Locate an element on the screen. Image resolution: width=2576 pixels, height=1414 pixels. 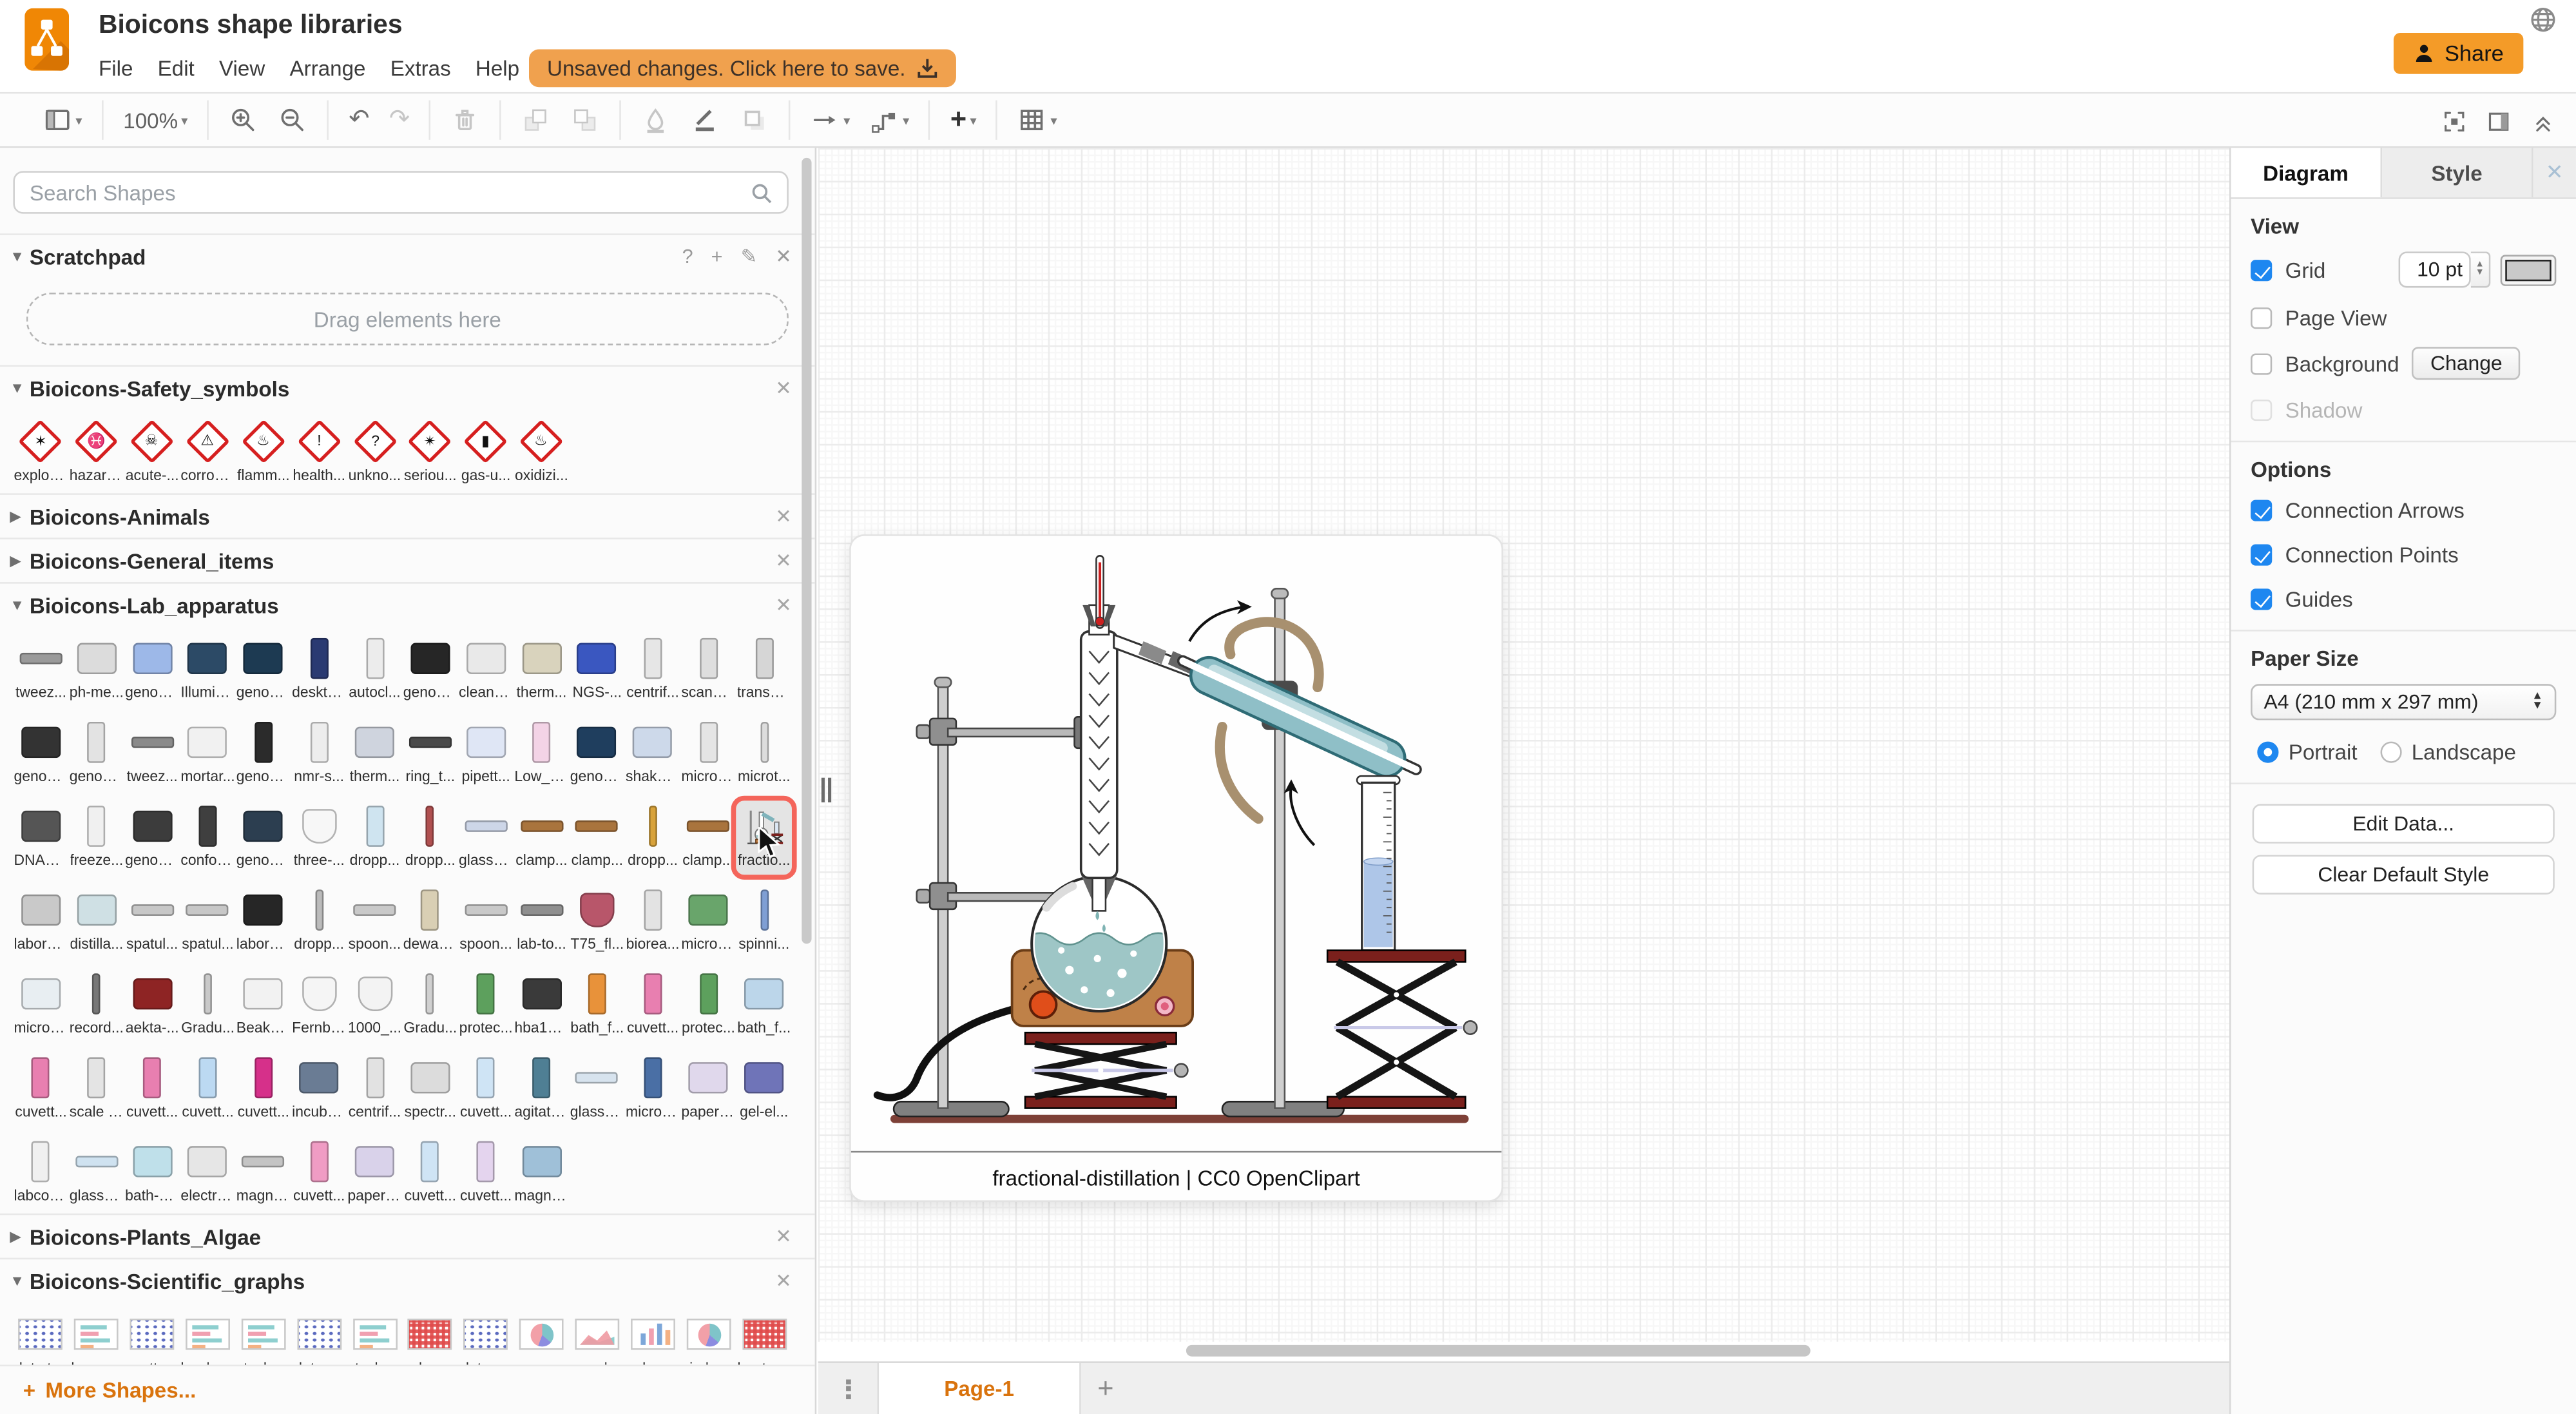
menu-view: View is located at coordinates (242, 68).